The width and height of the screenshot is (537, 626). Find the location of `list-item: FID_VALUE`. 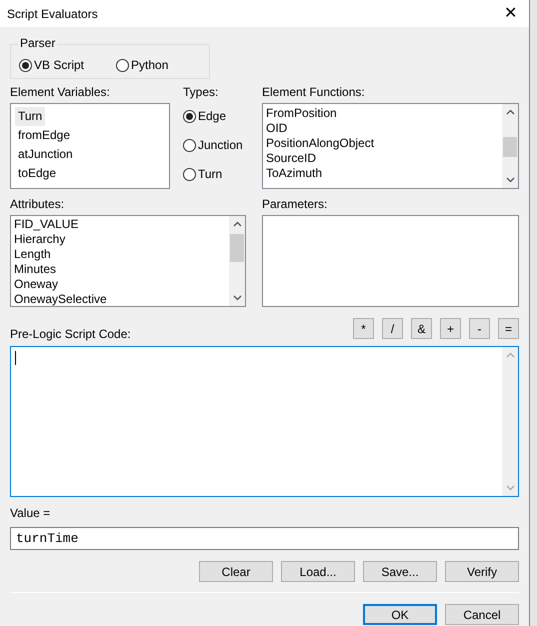

list-item: FID_VALUE is located at coordinates (121, 224).